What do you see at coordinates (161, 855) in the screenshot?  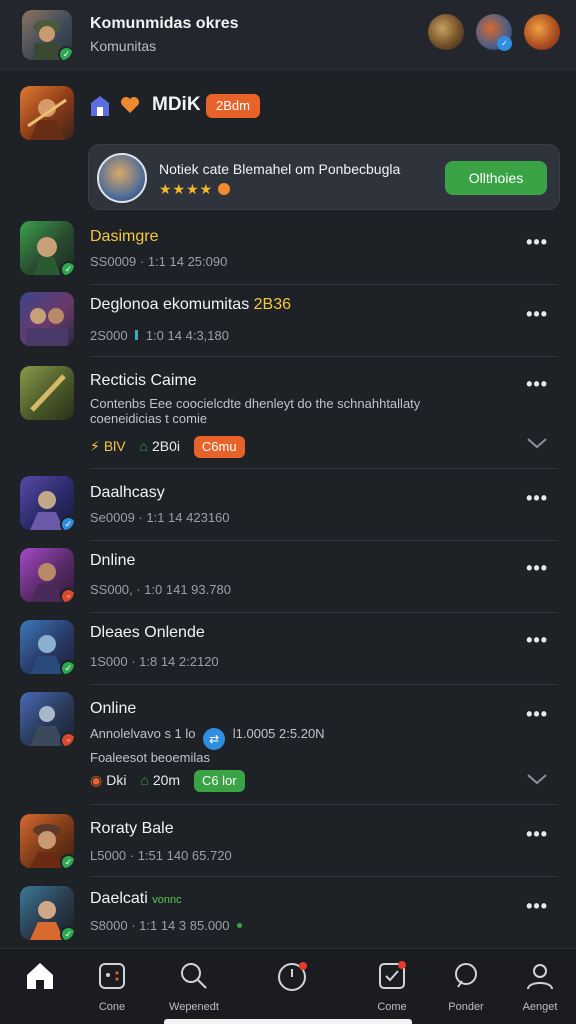 I see `item-meta: L5000 · 1:51 140 65.720` at bounding box center [161, 855].